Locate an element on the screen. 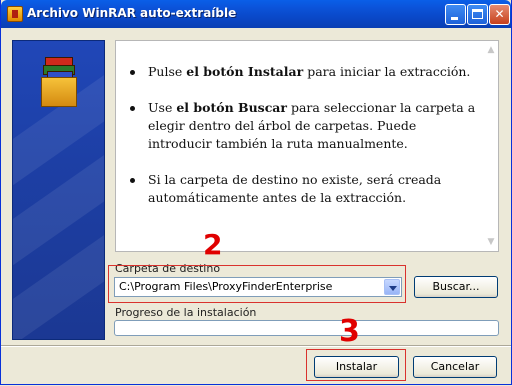  winrar-books-icon is located at coordinates (59, 83).